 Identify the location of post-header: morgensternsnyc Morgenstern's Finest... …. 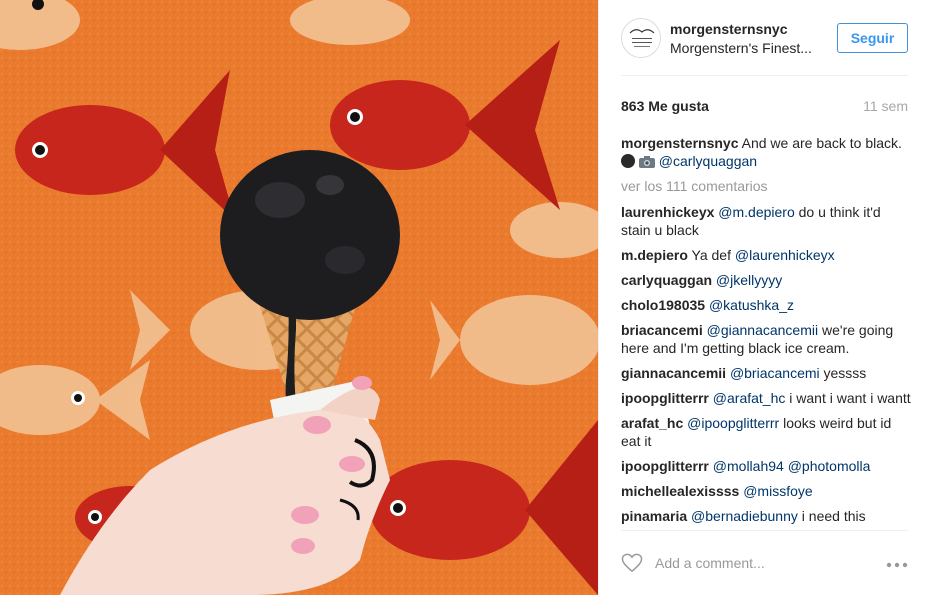
(764, 47).